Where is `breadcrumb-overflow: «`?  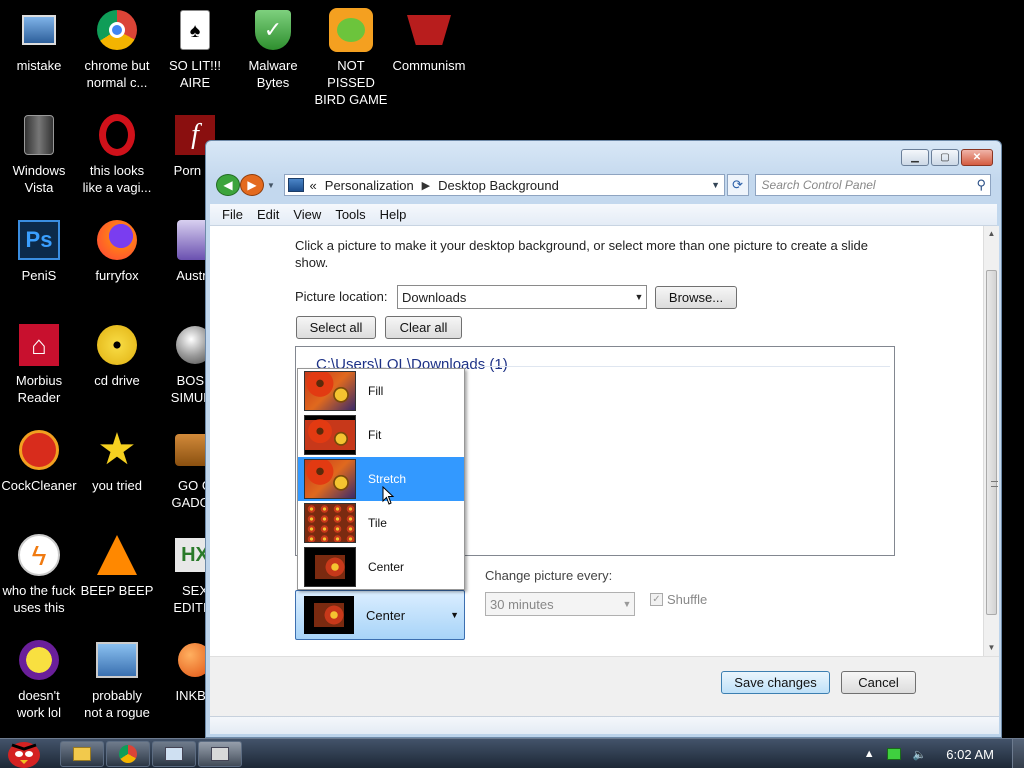 breadcrumb-overflow: « is located at coordinates (313, 185).